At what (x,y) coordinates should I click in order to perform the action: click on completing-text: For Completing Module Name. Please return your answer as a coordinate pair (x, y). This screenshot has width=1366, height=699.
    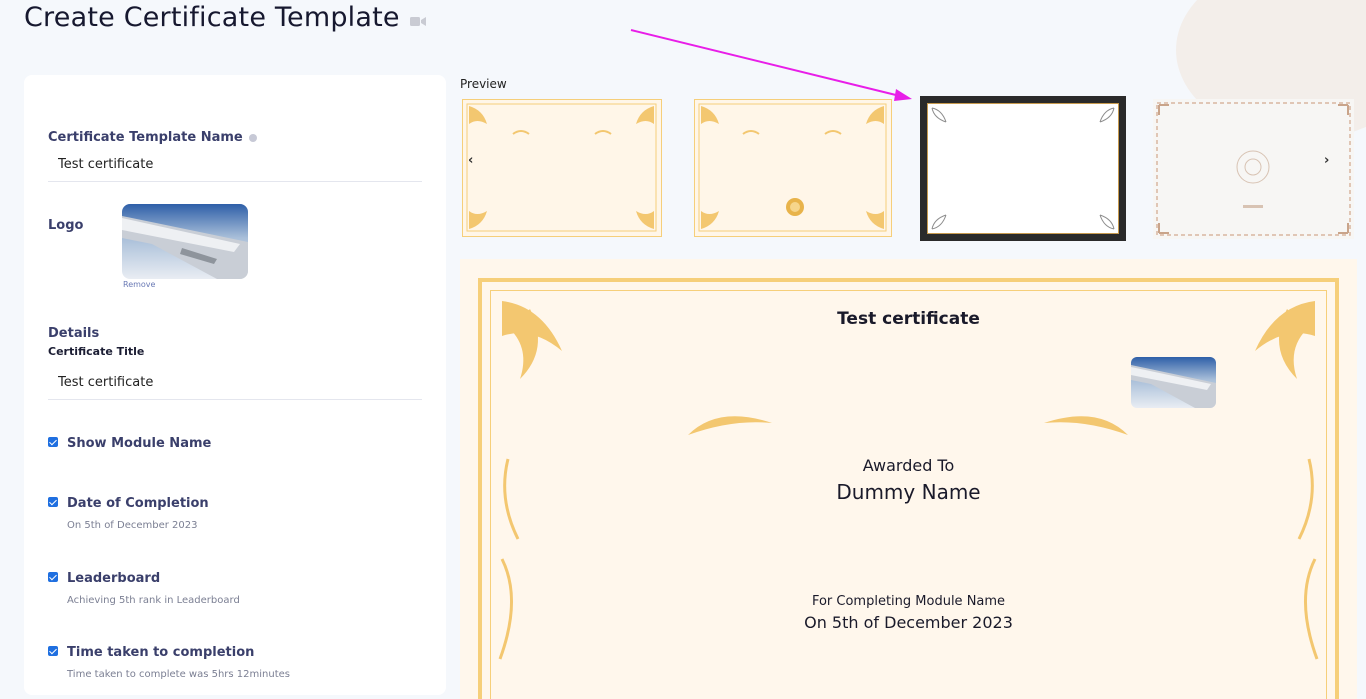
    Looking at the image, I should click on (908, 601).